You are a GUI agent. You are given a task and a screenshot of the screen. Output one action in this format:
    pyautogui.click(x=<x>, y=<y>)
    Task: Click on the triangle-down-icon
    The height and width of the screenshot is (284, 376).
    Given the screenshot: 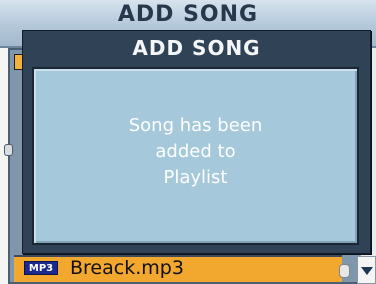 What is the action you would take?
    pyautogui.click(x=367, y=271)
    